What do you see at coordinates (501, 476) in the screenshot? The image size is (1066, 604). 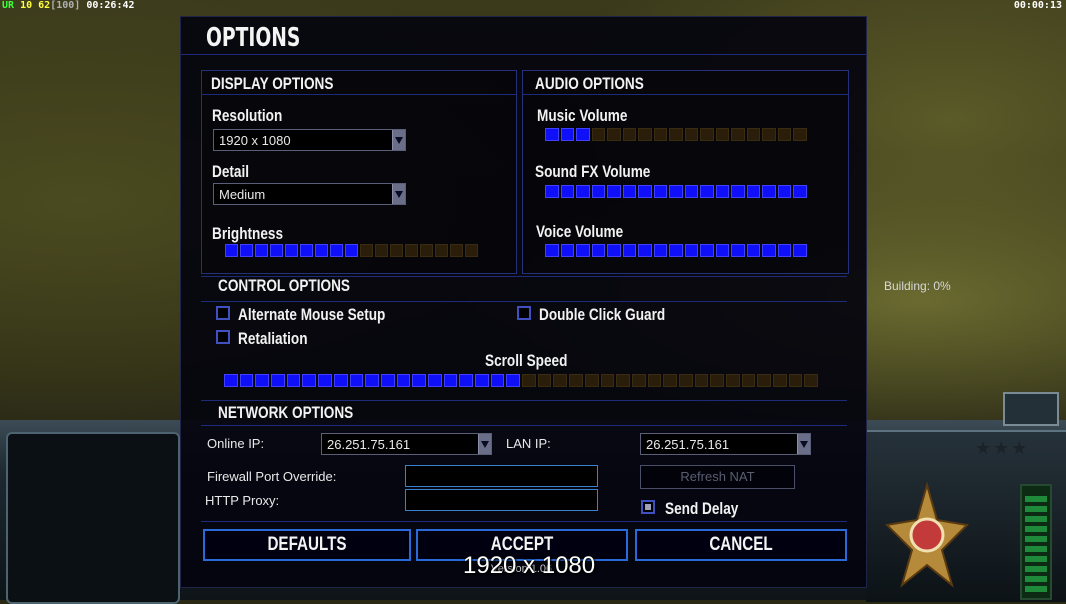 I see `firewall-port-input` at bounding box center [501, 476].